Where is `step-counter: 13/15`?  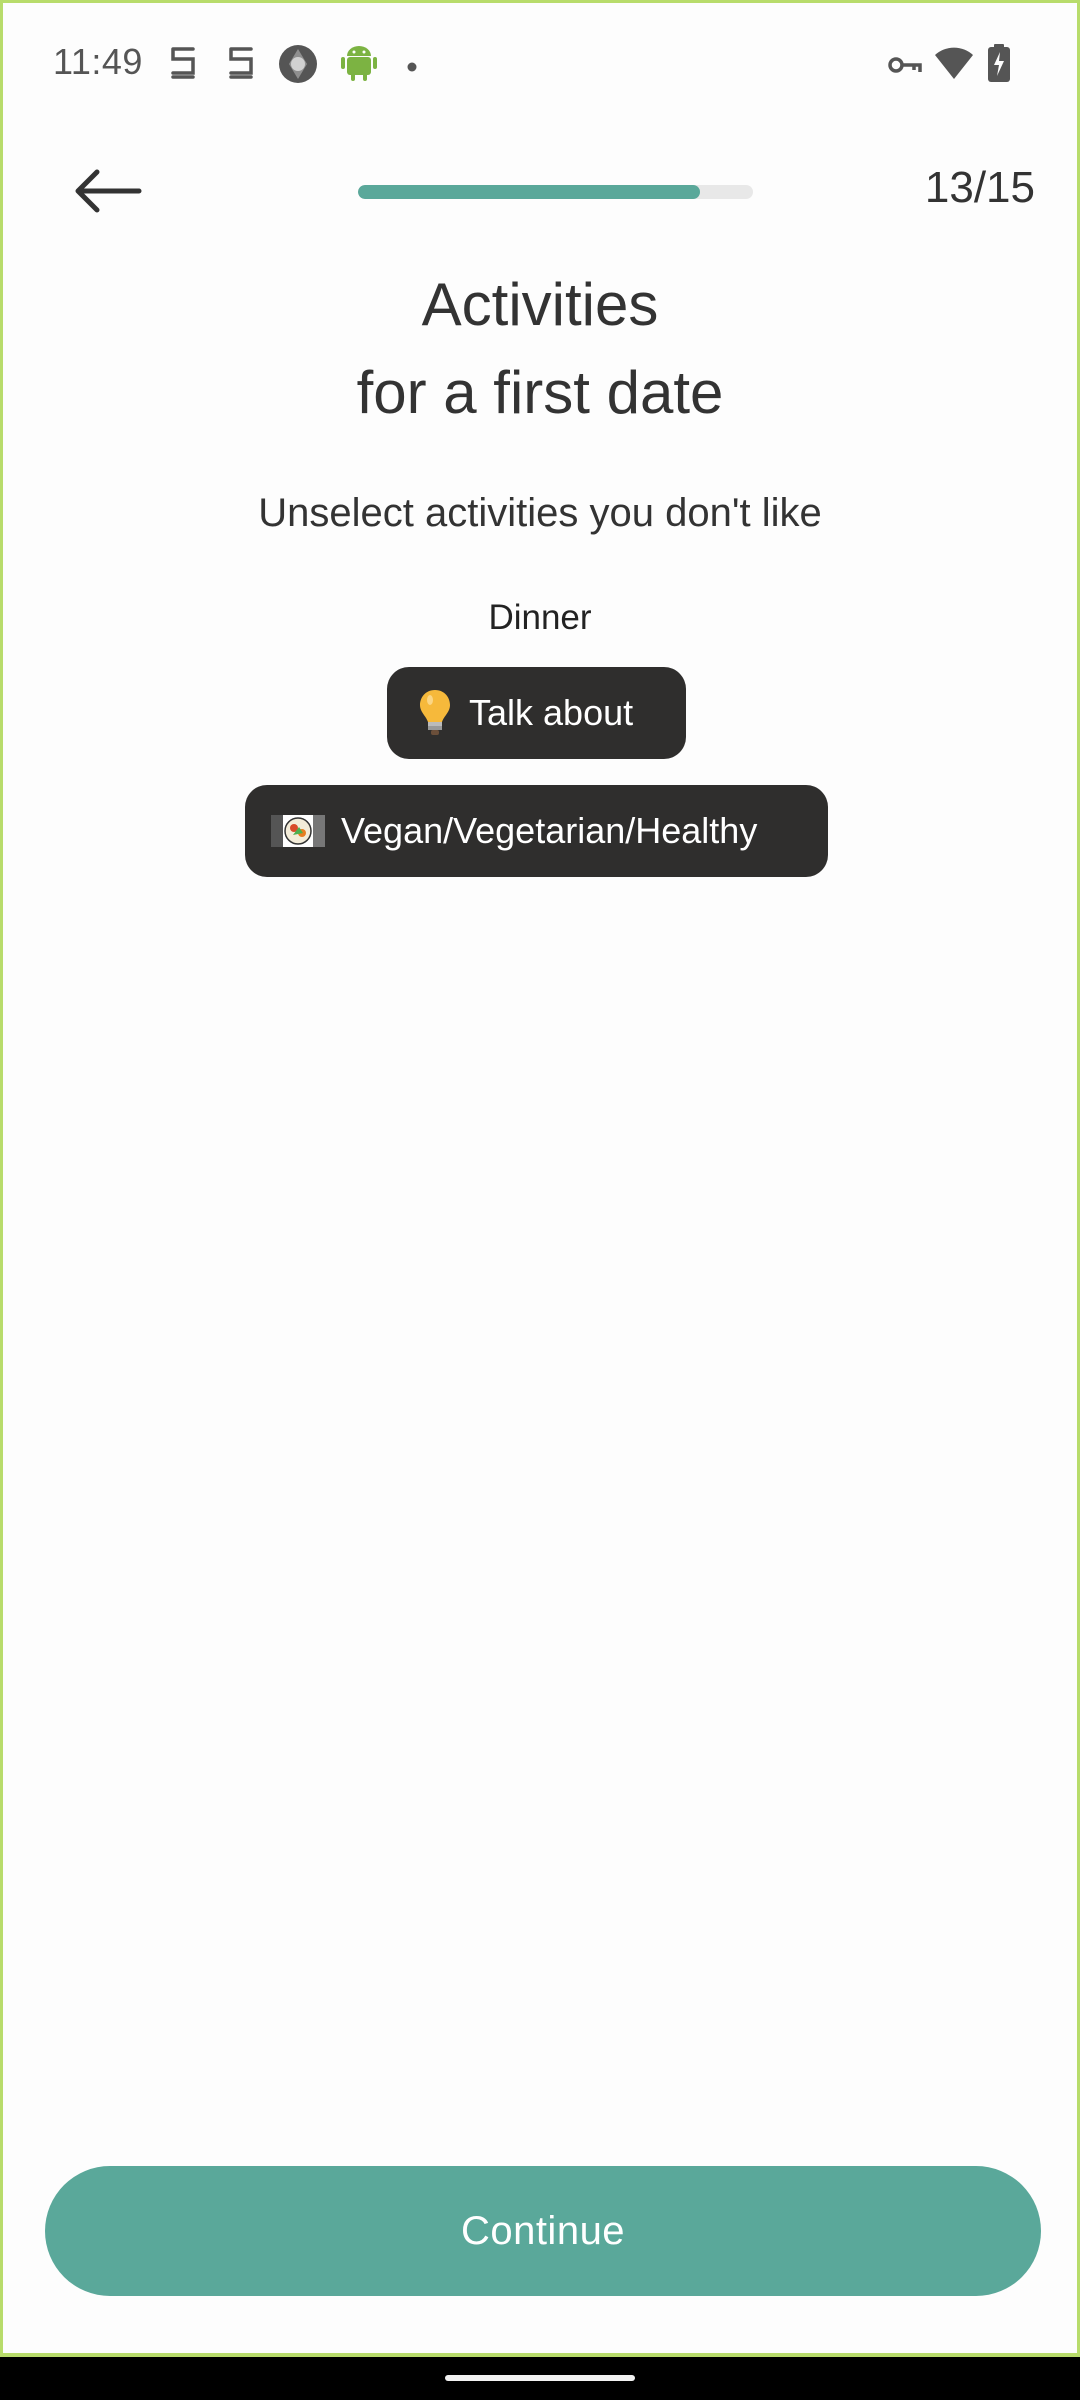 step-counter: 13/15 is located at coordinates (979, 187).